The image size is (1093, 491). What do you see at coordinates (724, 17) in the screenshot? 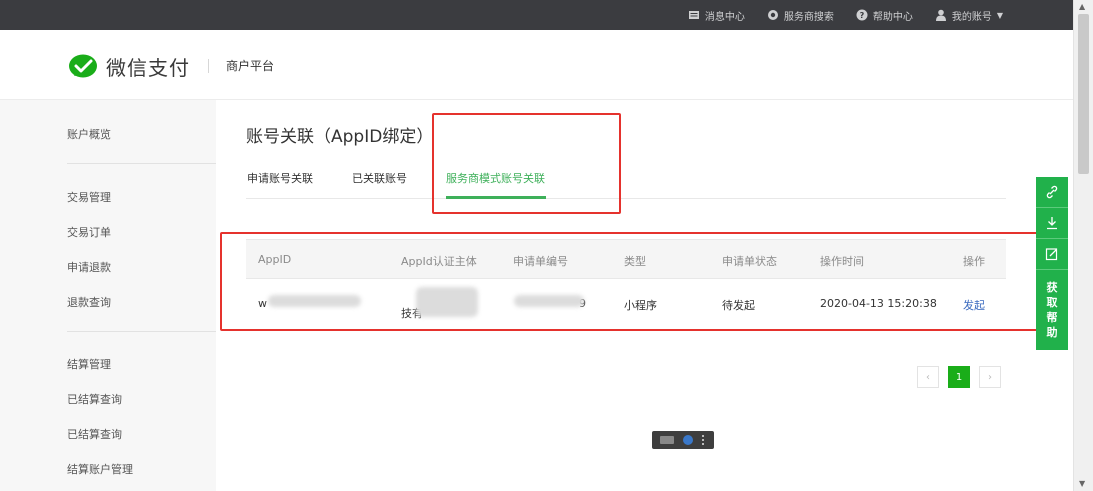
I see `message-center-label: 消息中心` at bounding box center [724, 17].